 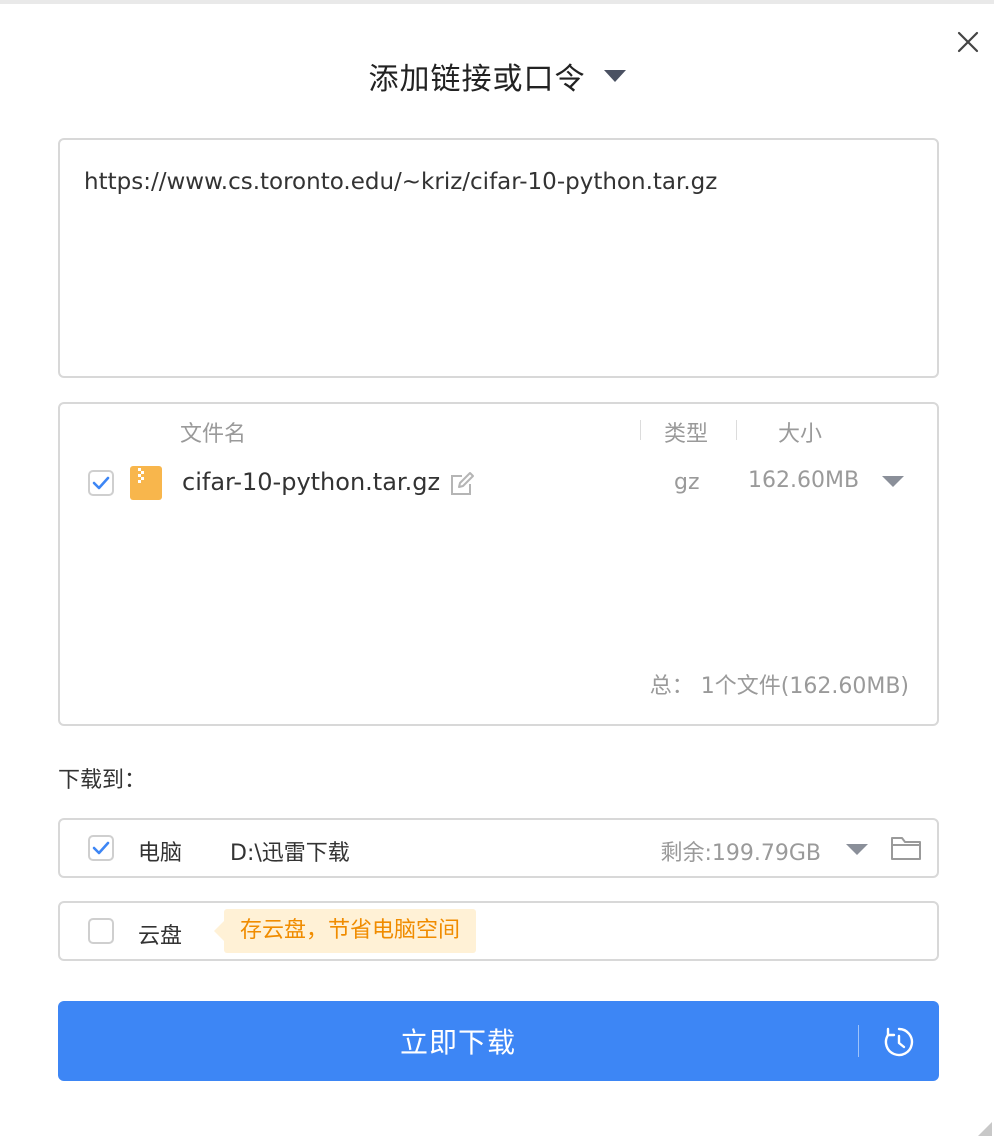 I want to click on free-space: 剩余:199.79GB, so click(x=740, y=853).